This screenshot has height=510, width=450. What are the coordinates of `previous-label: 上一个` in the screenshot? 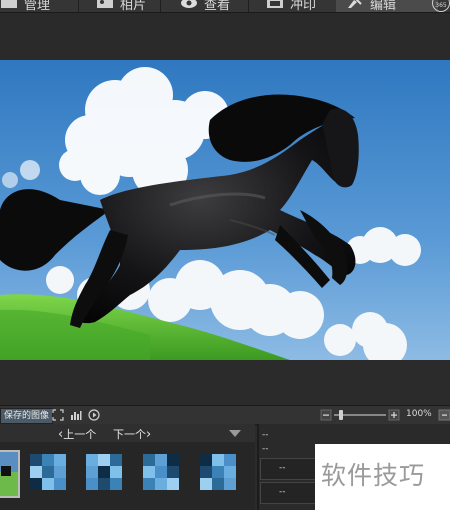 It's located at (80, 434).